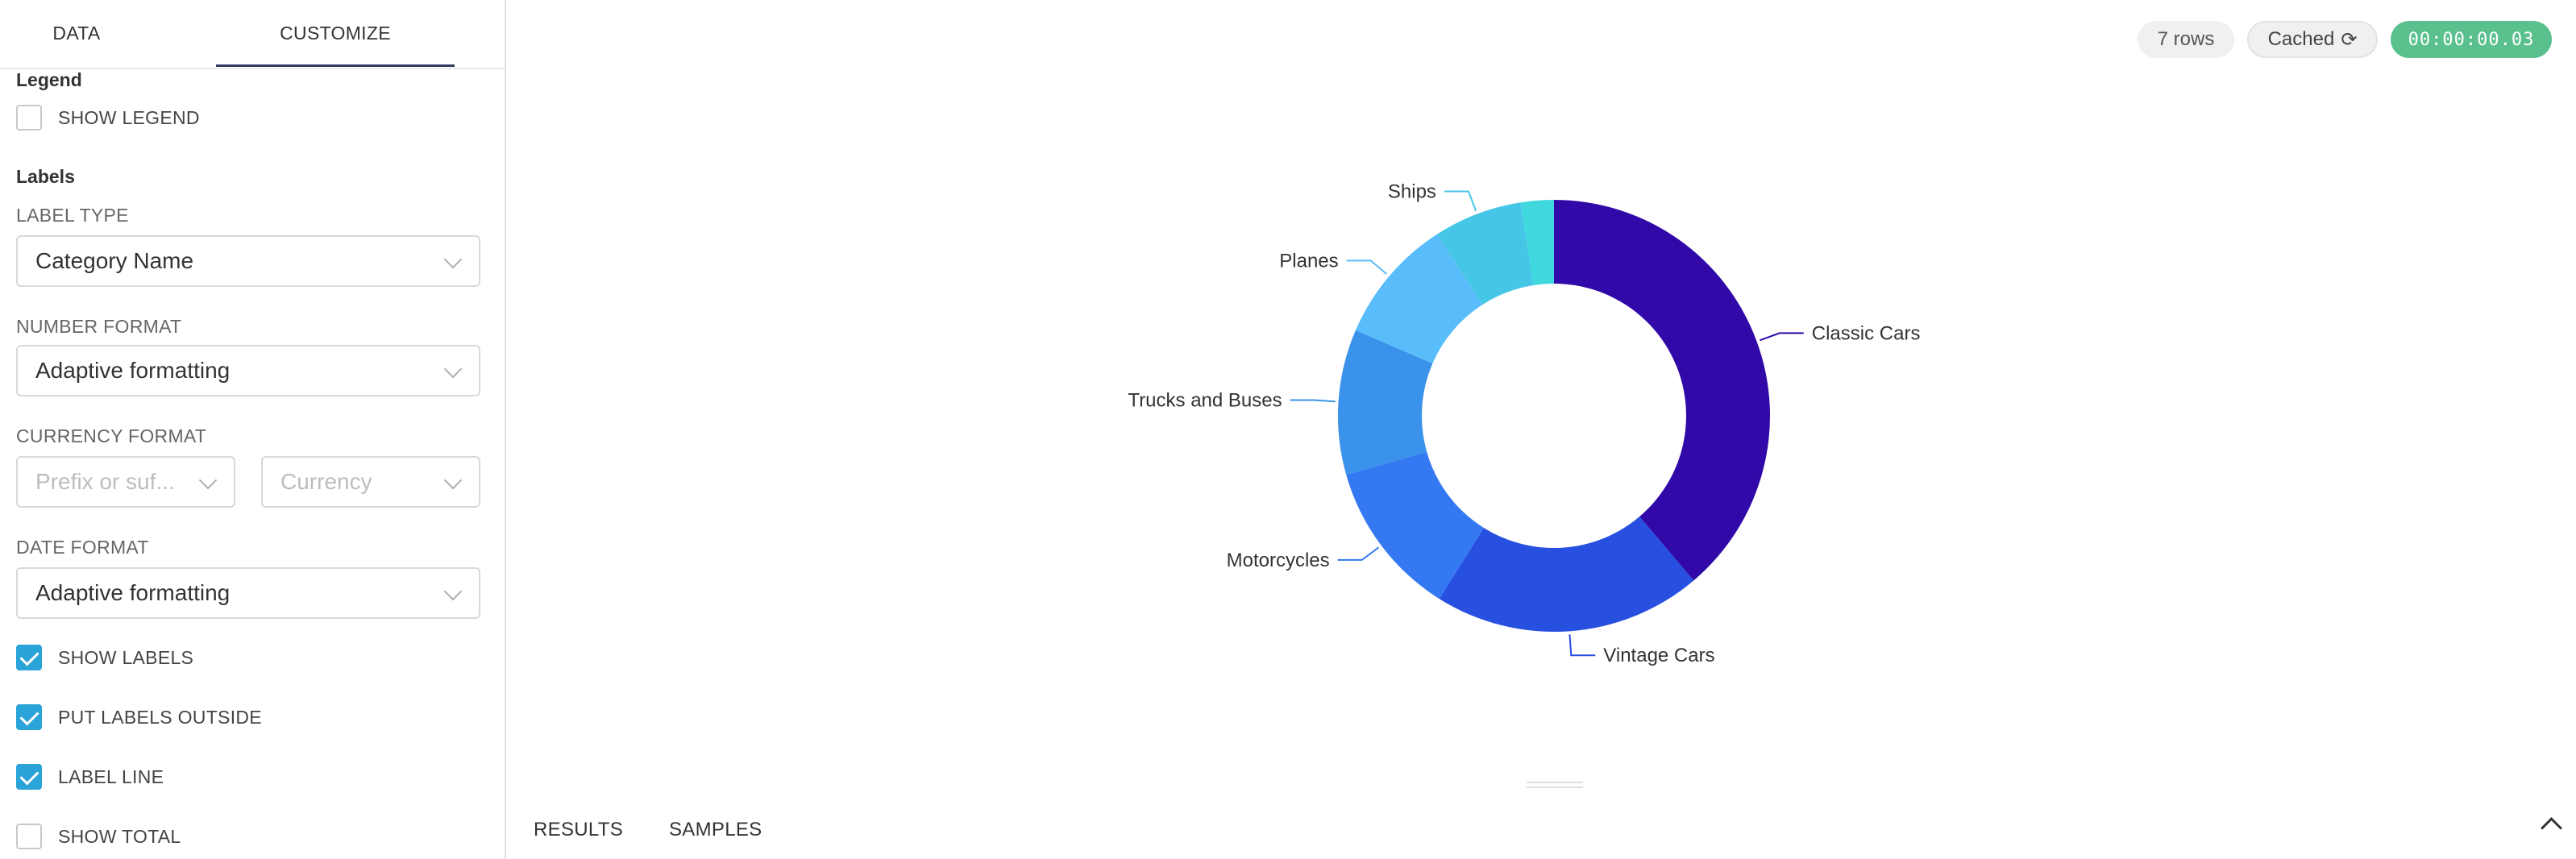 This screenshot has height=859, width=2576. Describe the element at coordinates (114, 260) in the screenshot. I see `label-type-value: Category Name` at that location.